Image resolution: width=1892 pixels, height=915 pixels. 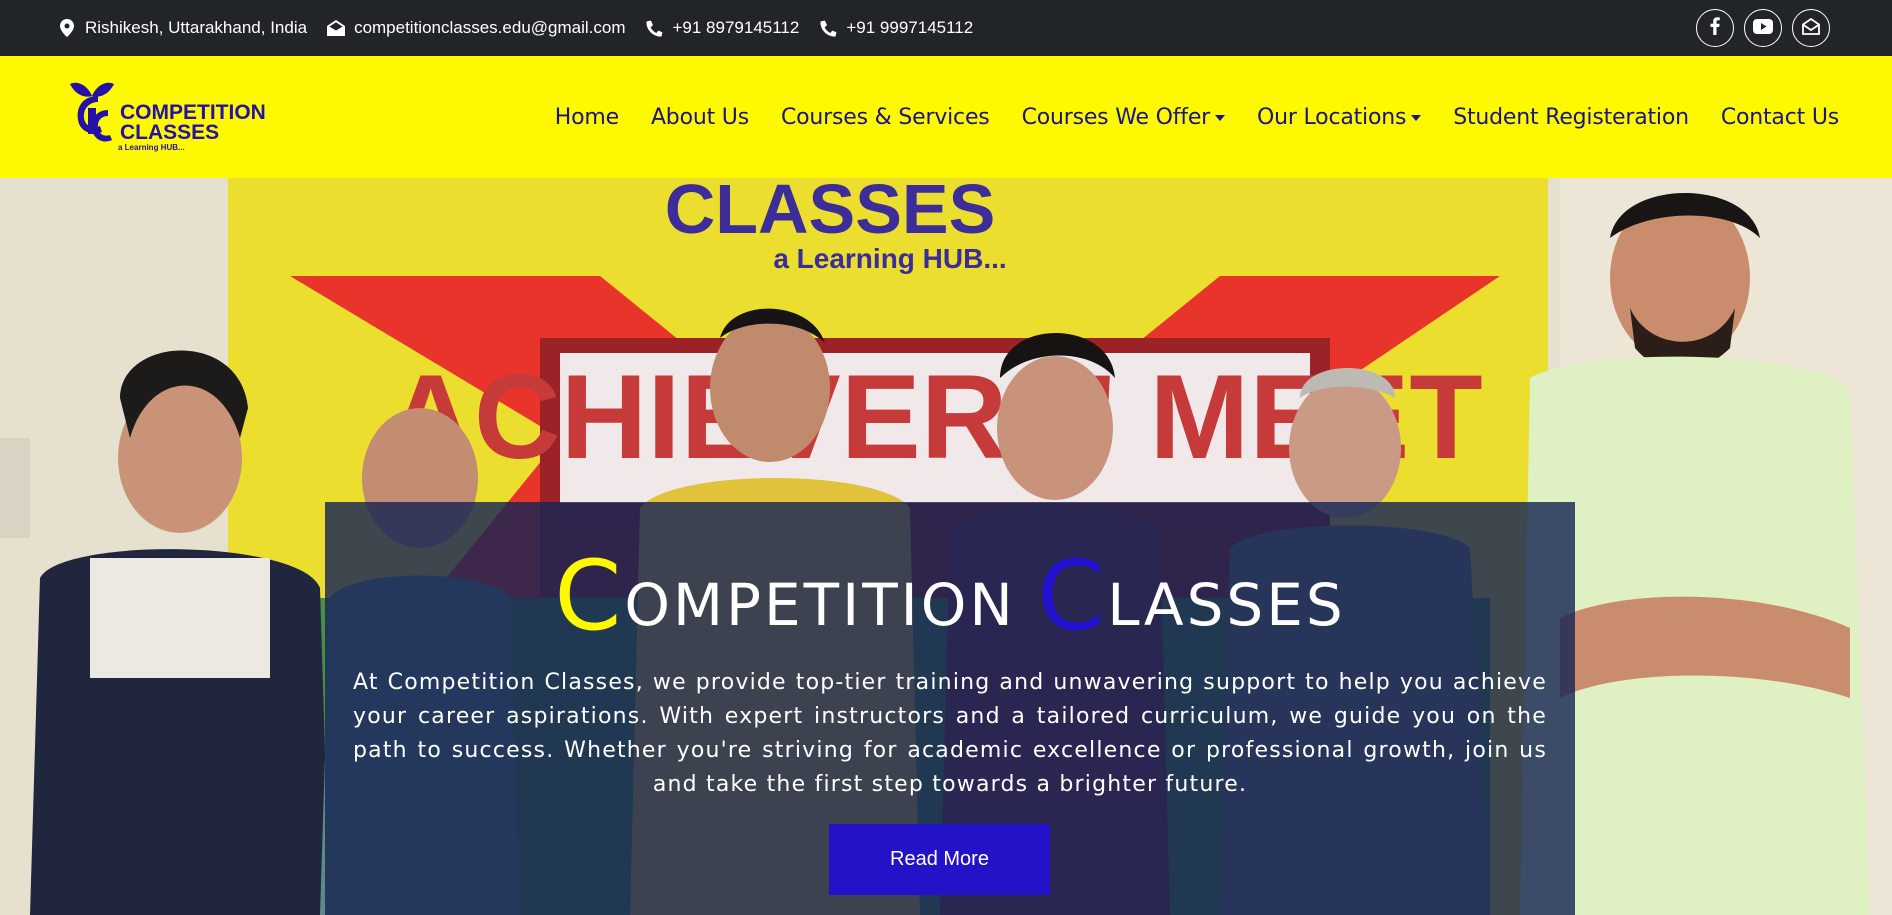 I want to click on email-link, so click(x=1811, y=28).